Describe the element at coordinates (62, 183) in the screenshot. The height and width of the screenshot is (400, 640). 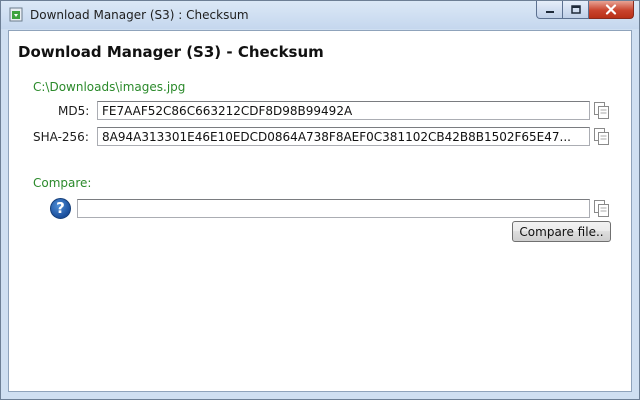
I see `compare-label: Compare:` at that location.